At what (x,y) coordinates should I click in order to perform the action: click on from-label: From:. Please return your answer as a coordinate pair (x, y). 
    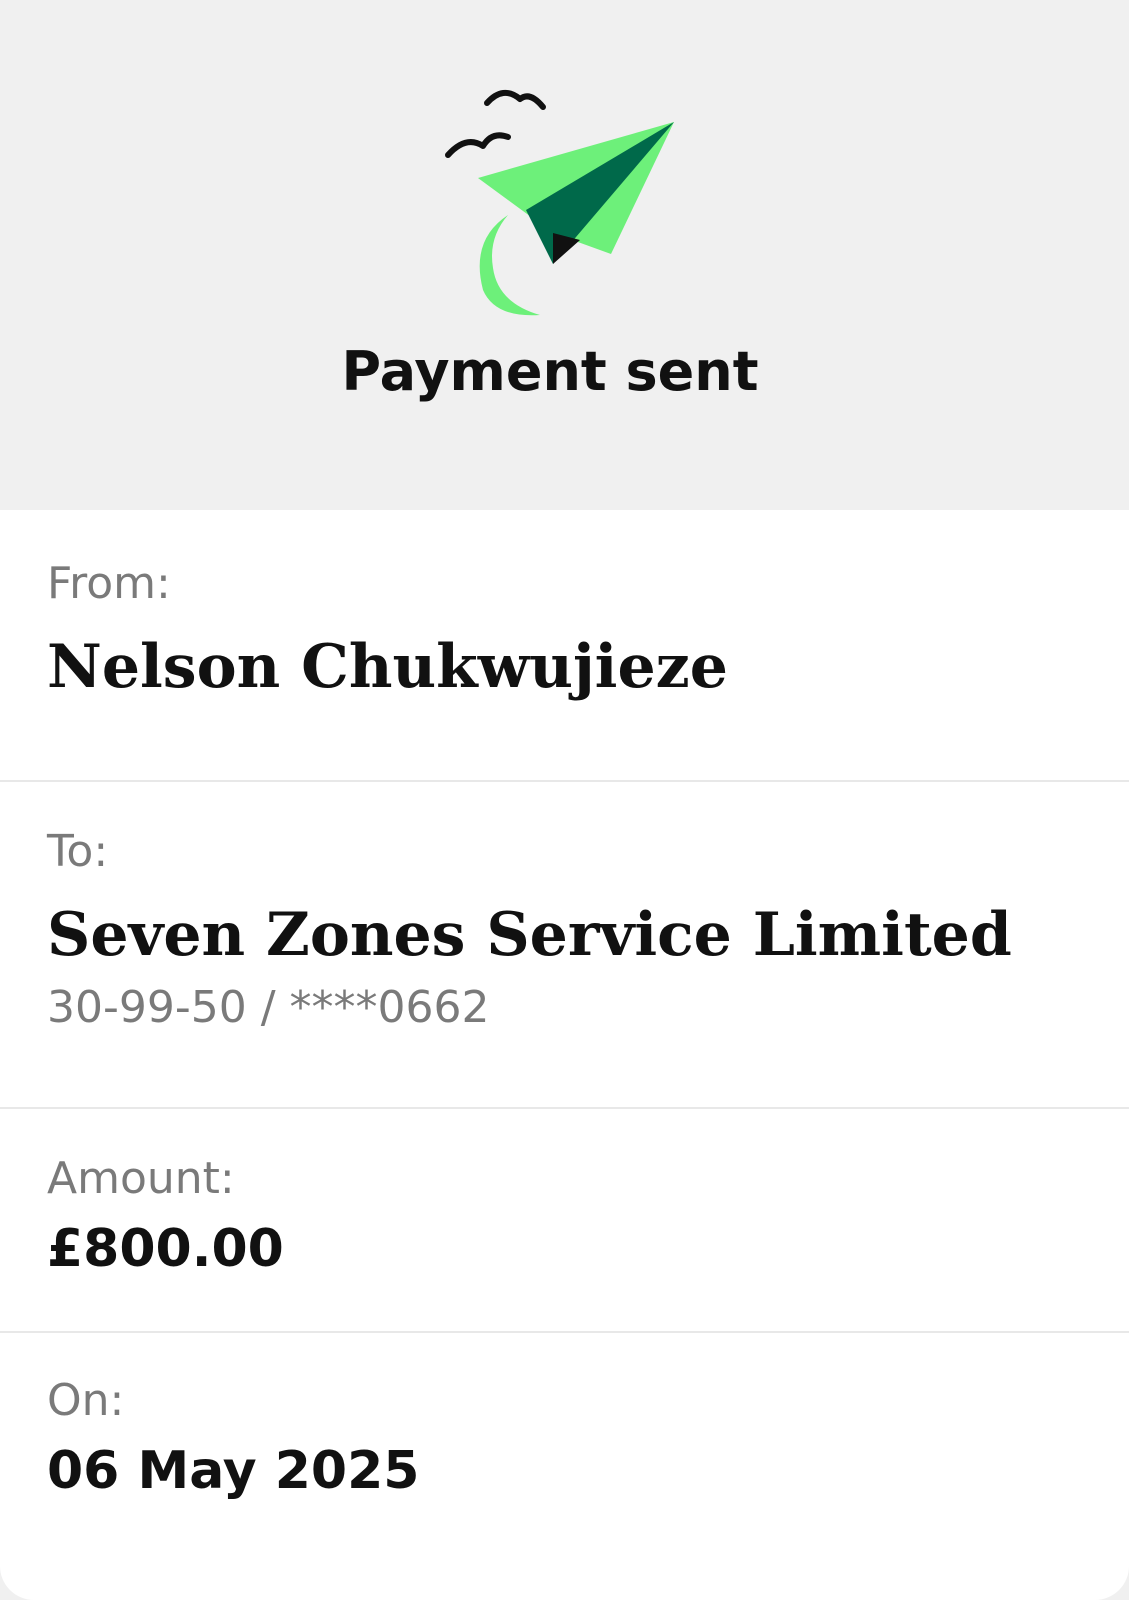
    Looking at the image, I should click on (109, 583).